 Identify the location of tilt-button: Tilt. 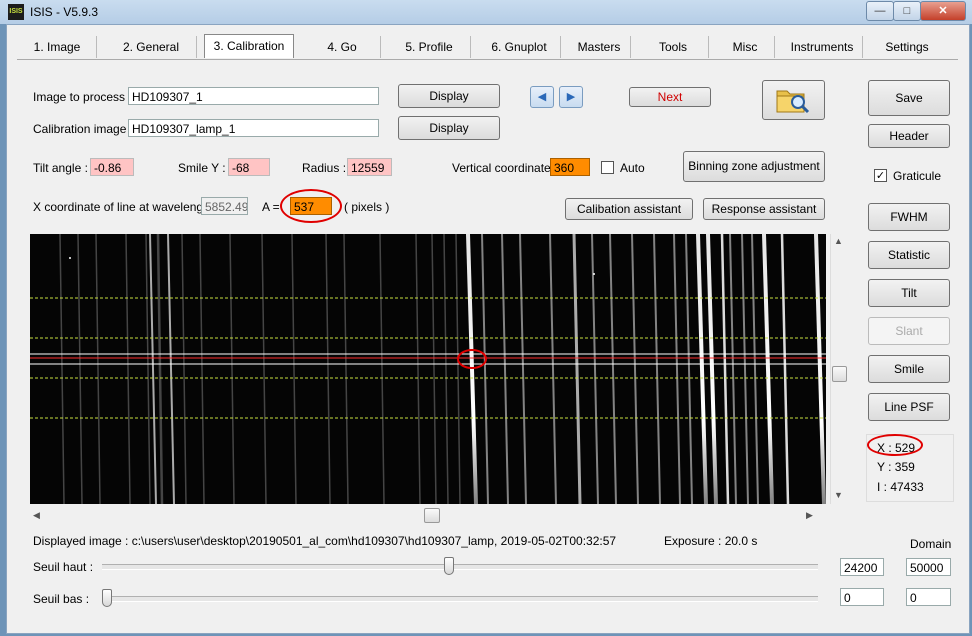
(909, 293).